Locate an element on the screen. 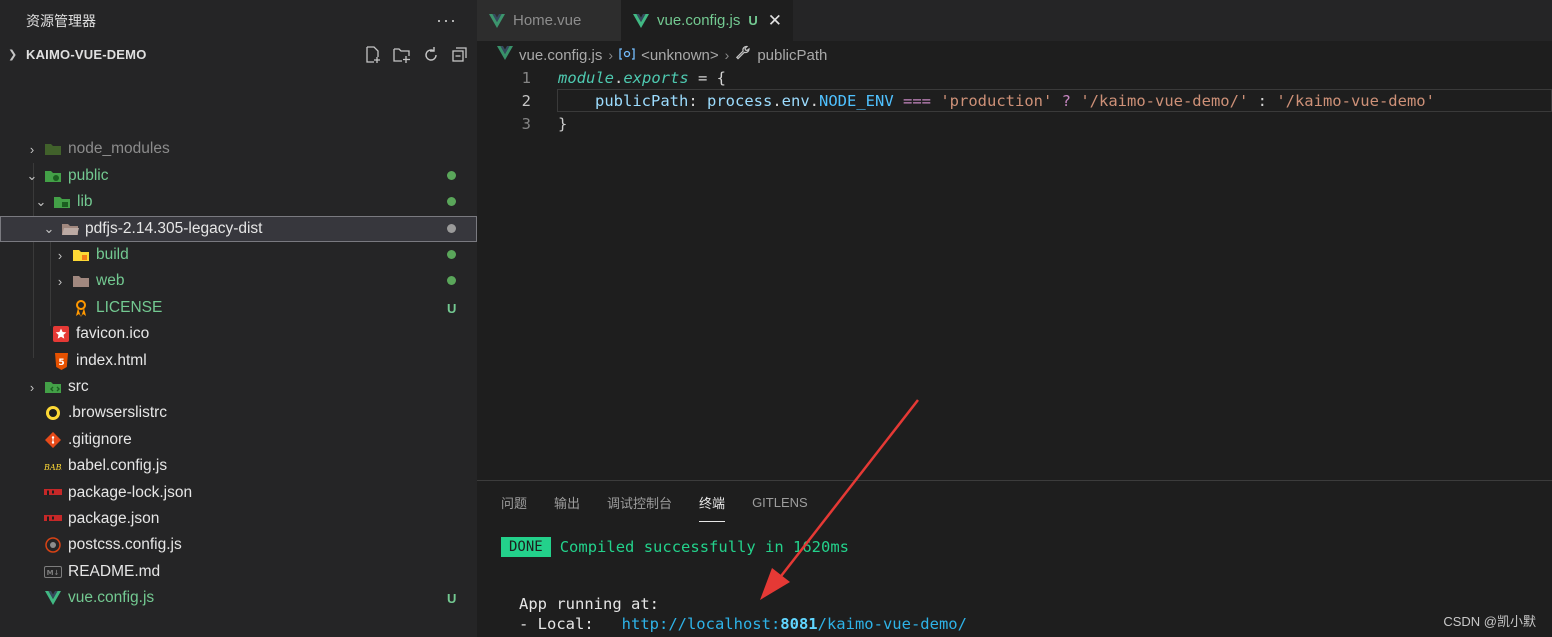 The width and height of the screenshot is (1552, 637). tab-problems: 问题 is located at coordinates (514, 502).